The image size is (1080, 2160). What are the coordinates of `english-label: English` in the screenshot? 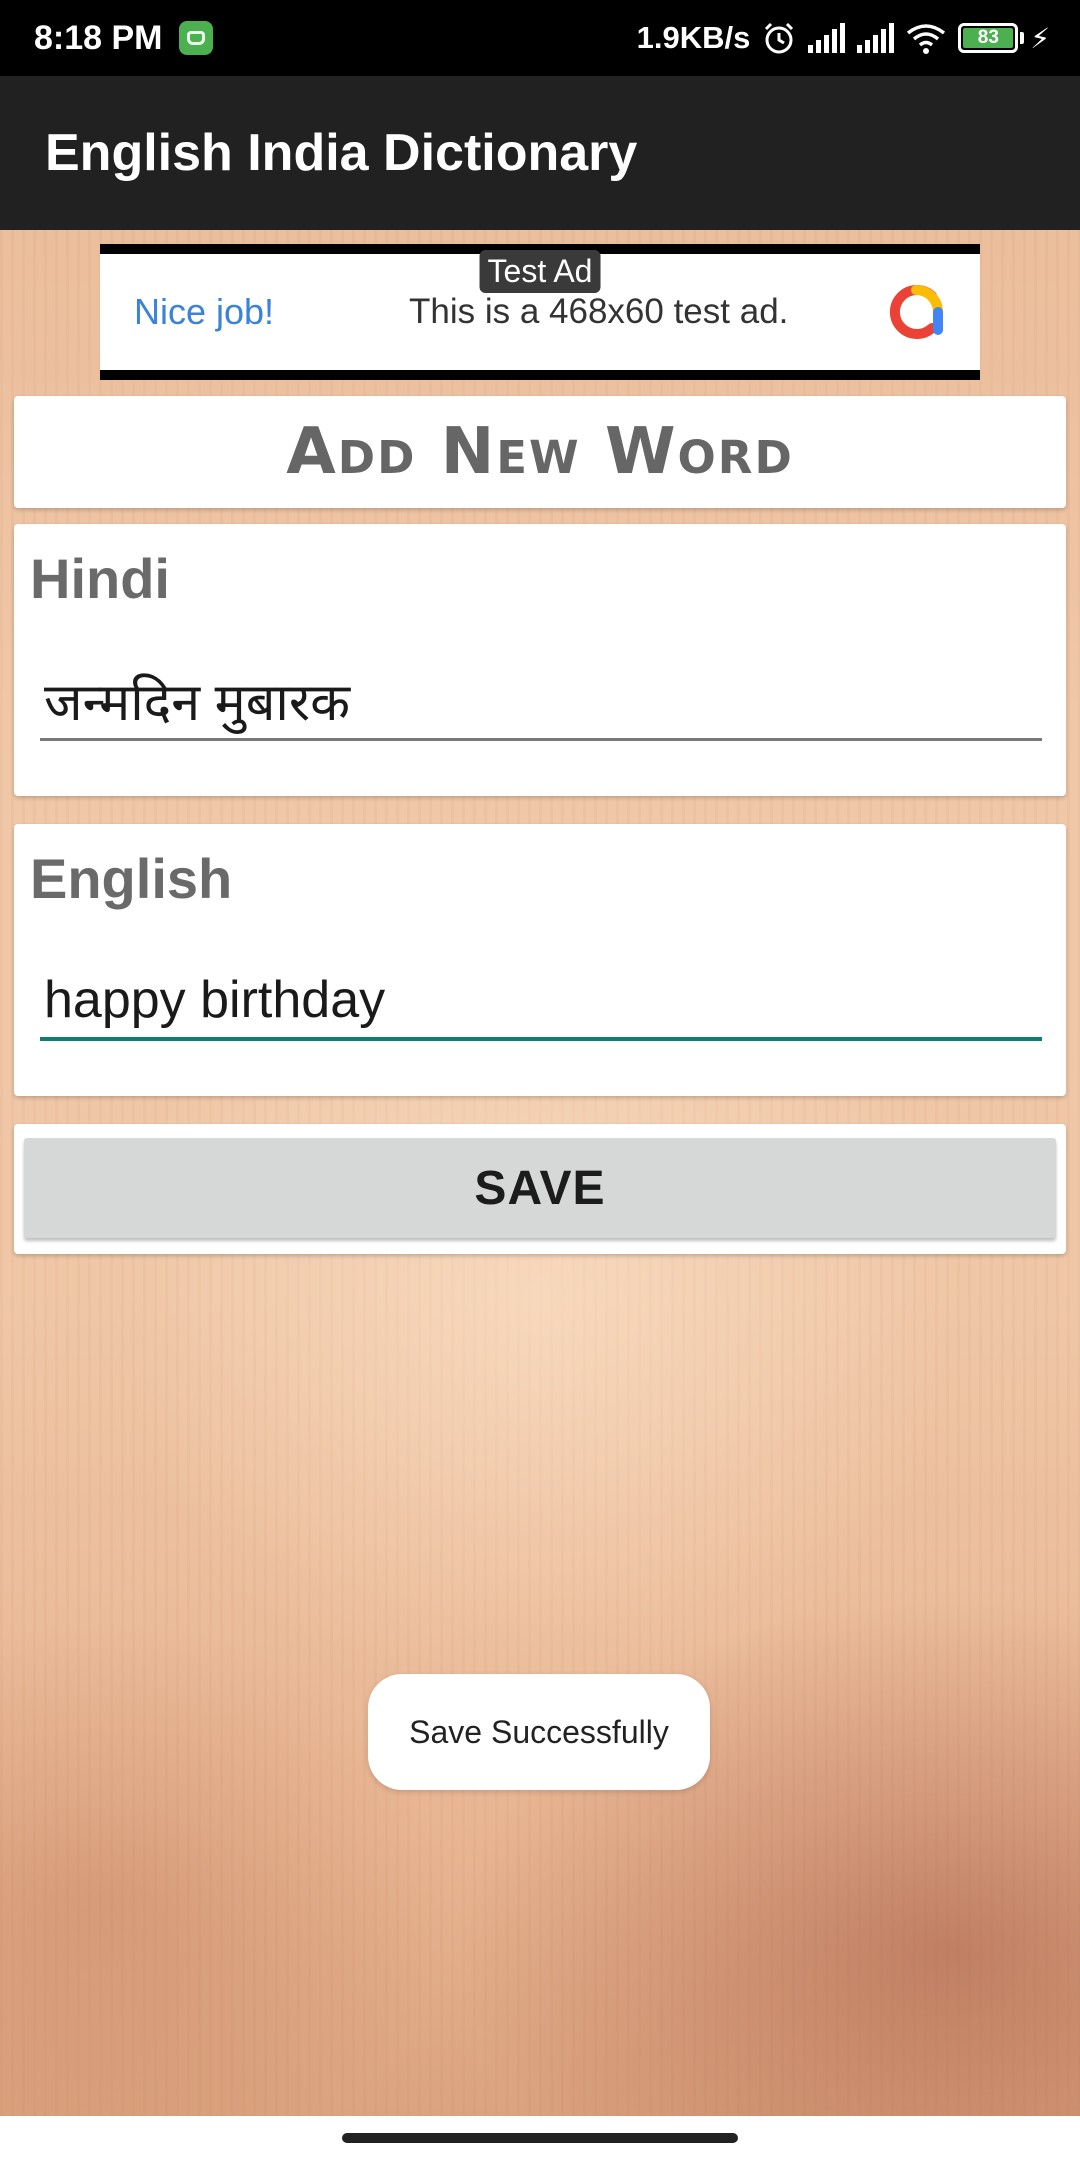 It's located at (131, 878).